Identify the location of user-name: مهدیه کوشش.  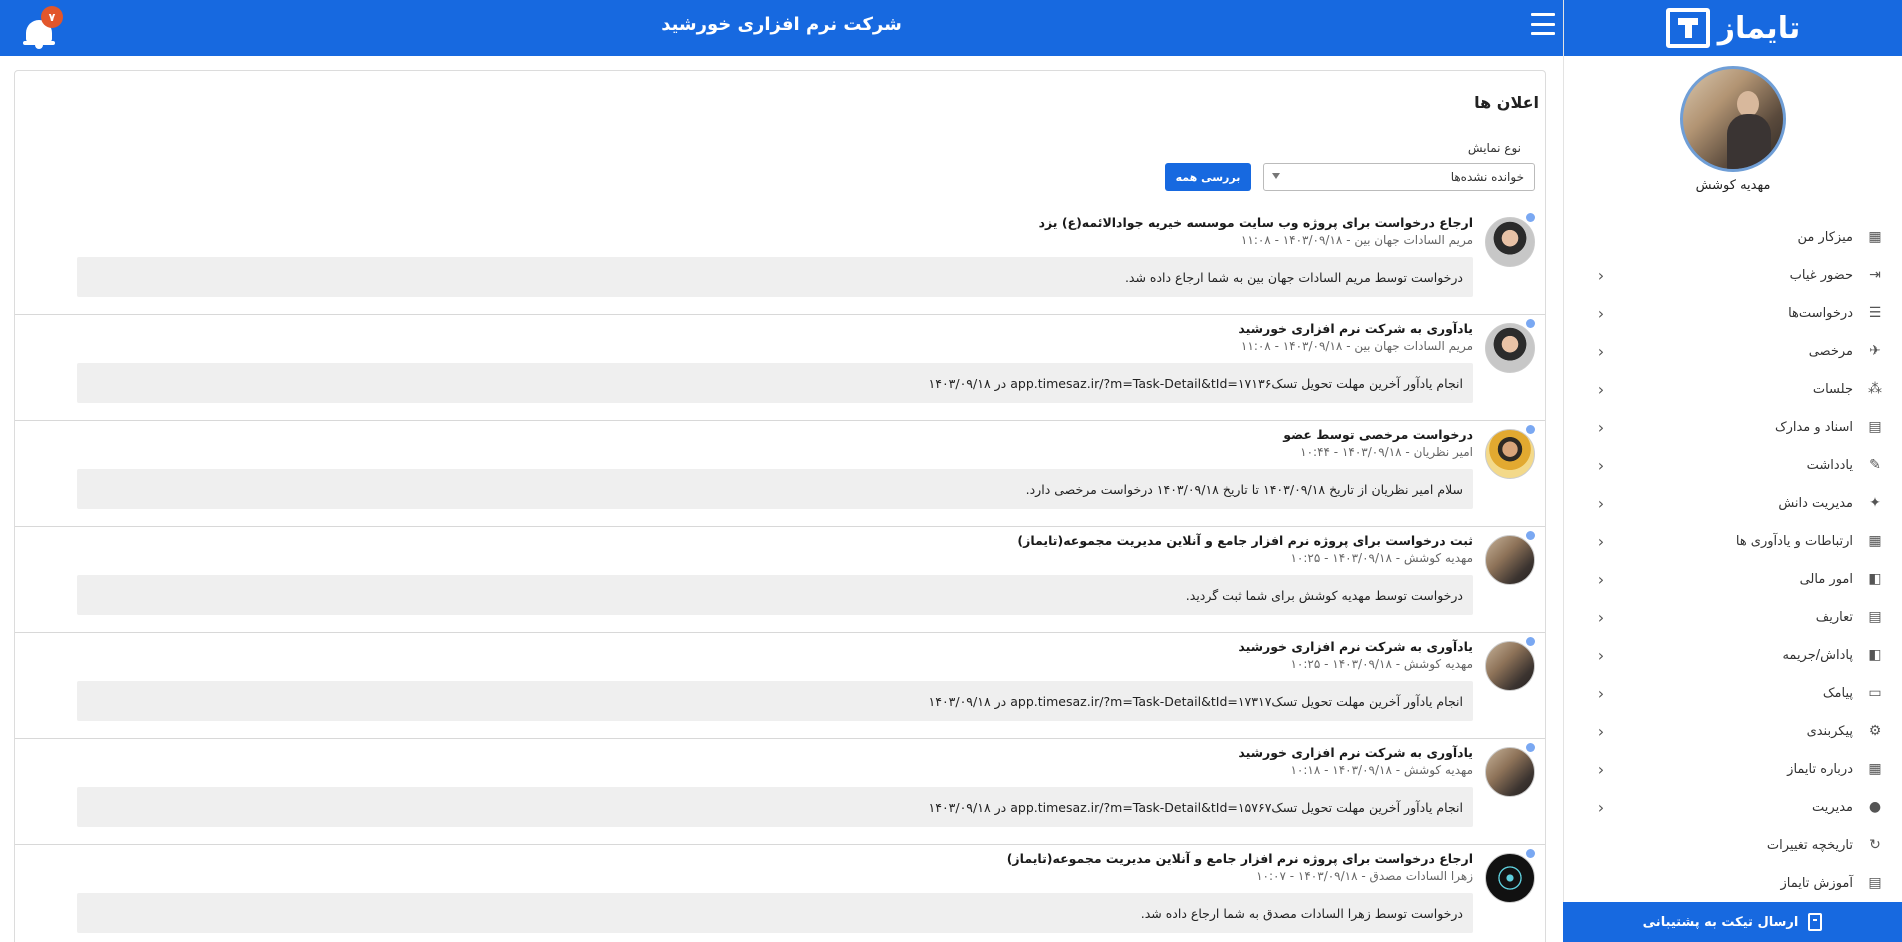
(1733, 185).